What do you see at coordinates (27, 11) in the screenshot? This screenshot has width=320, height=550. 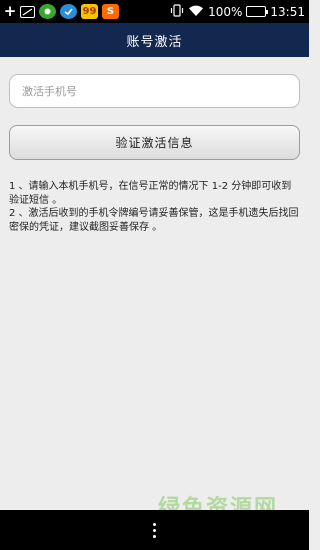 I see `sim-icon` at bounding box center [27, 11].